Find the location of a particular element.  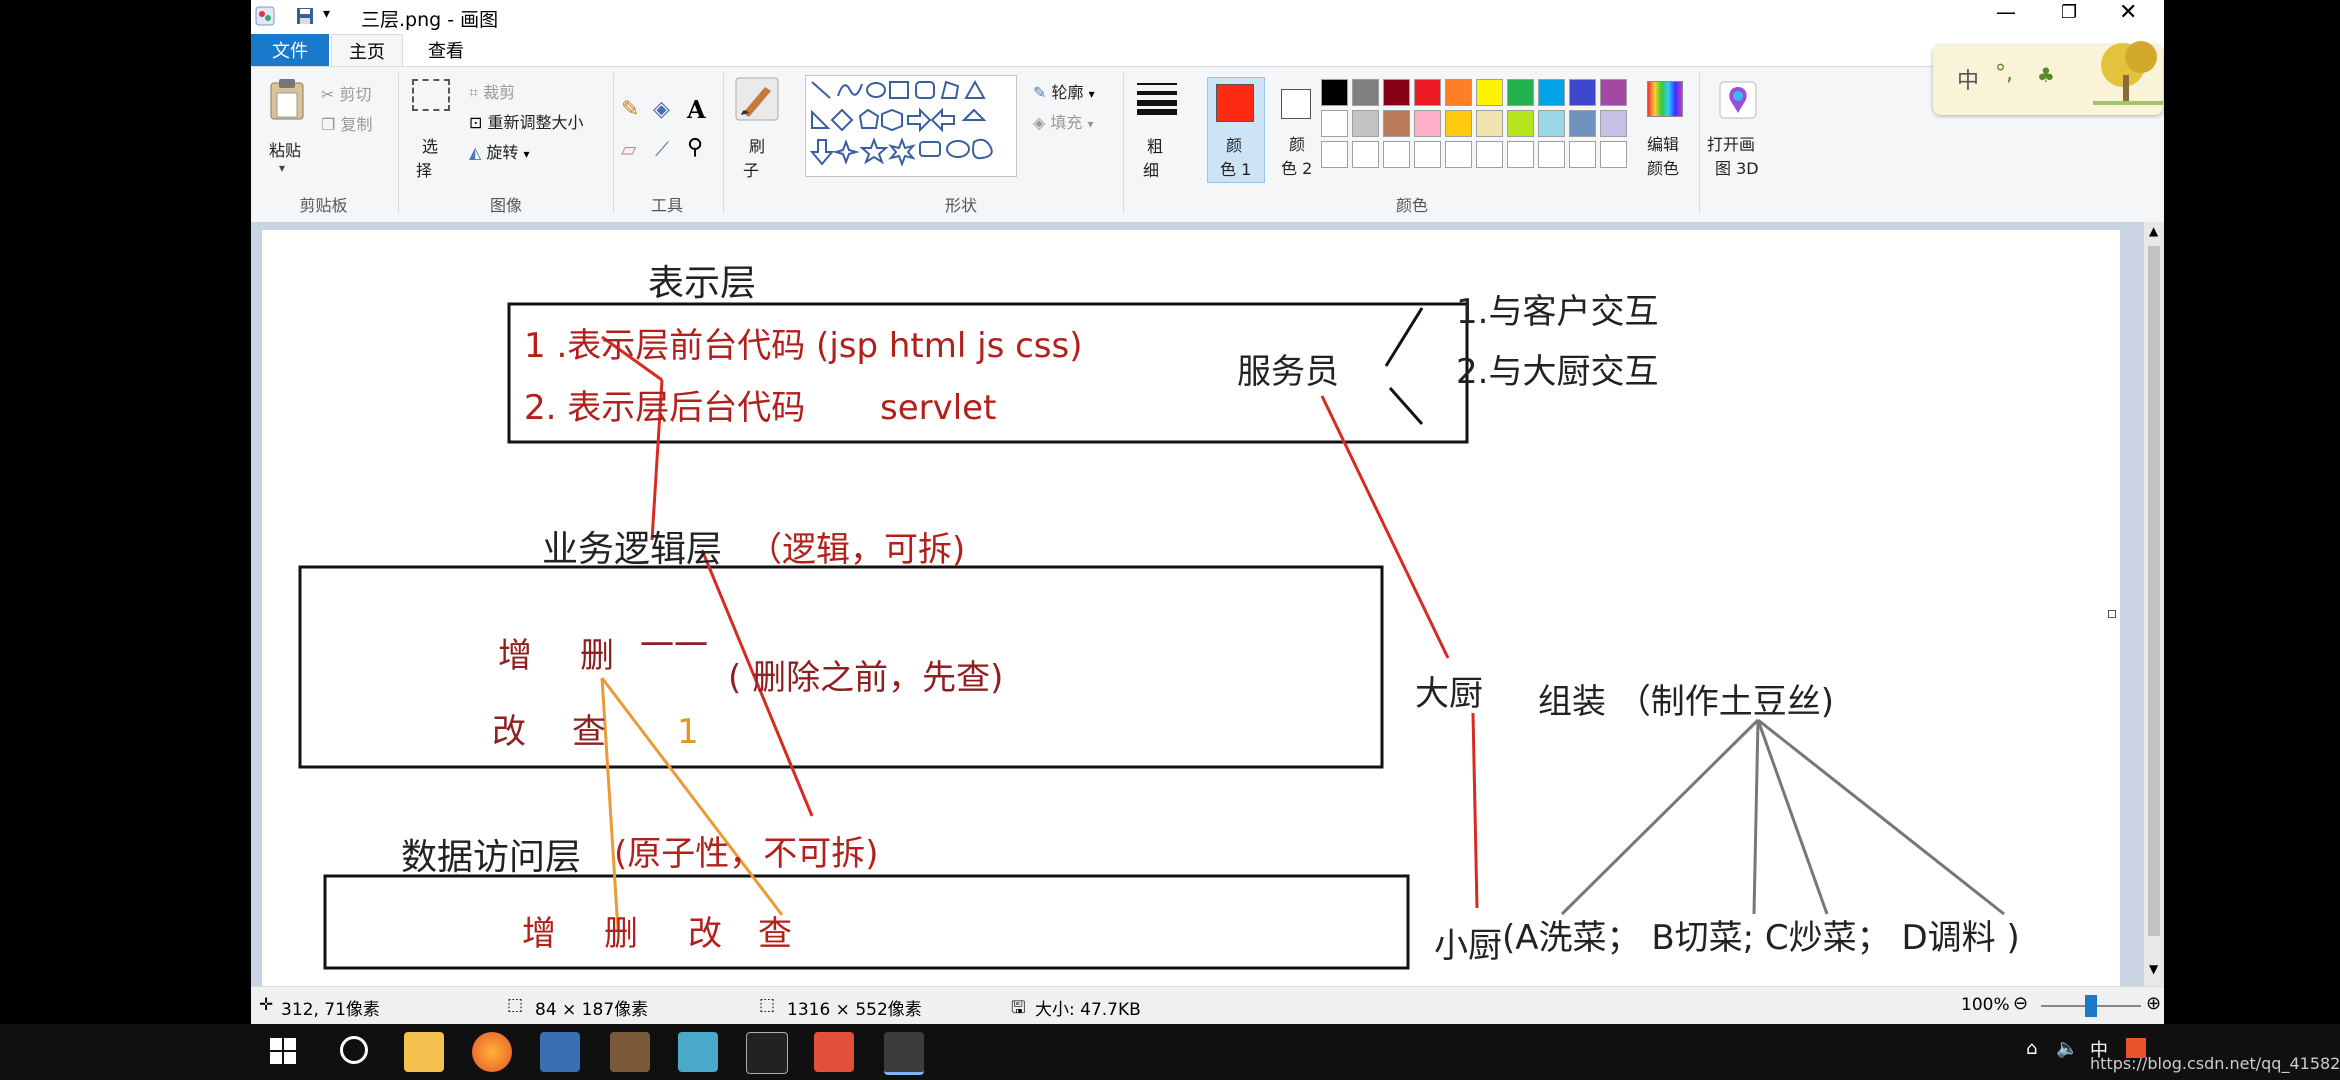

size-button: 粗 细 is located at coordinates (1157, 128).